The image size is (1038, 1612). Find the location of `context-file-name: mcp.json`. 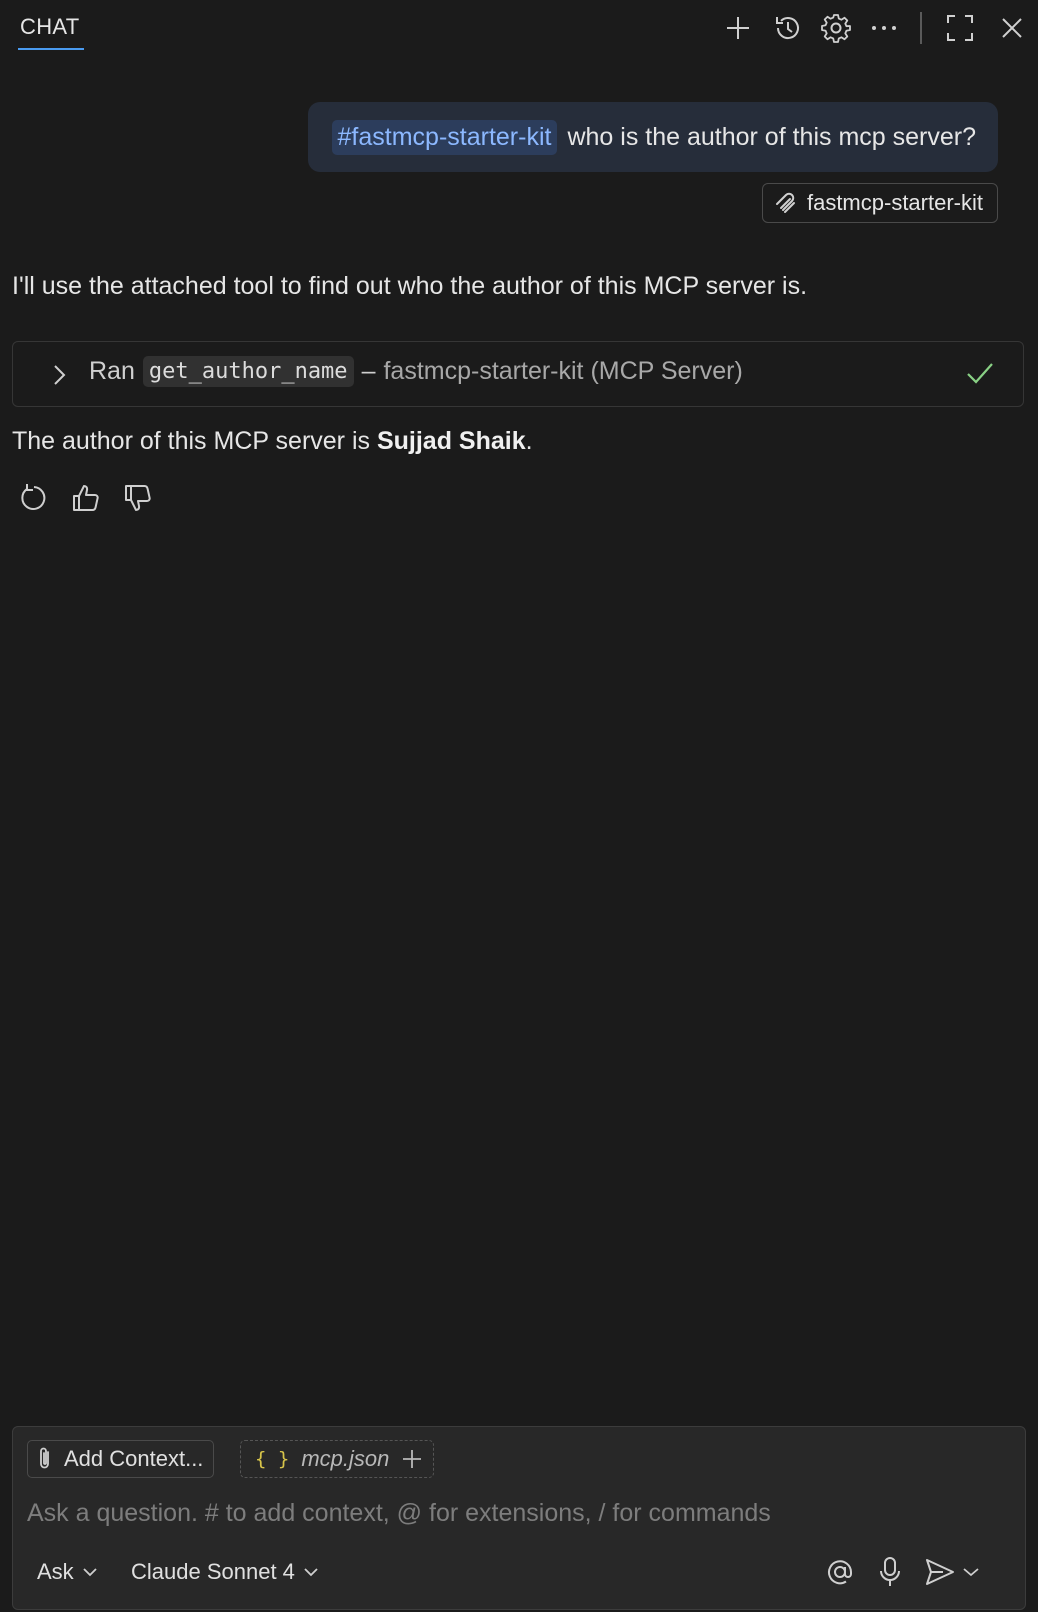

context-file-name: mcp.json is located at coordinates (345, 1458).